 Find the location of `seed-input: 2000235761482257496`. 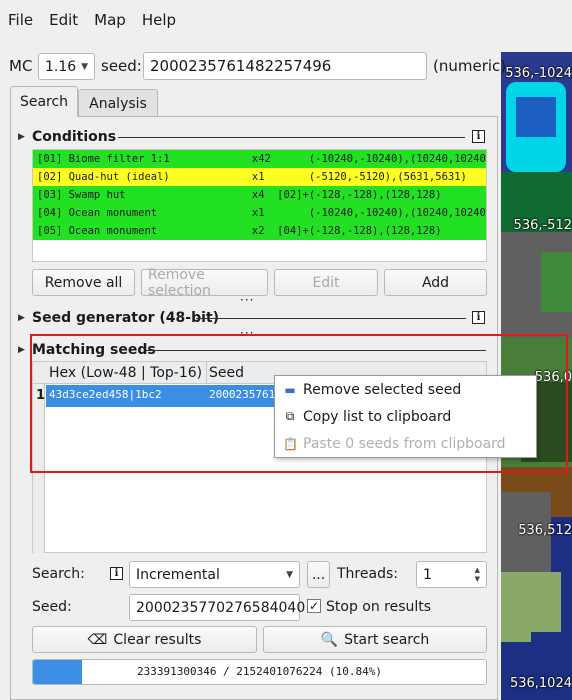

seed-input: 2000235761482257496 is located at coordinates (285, 66).